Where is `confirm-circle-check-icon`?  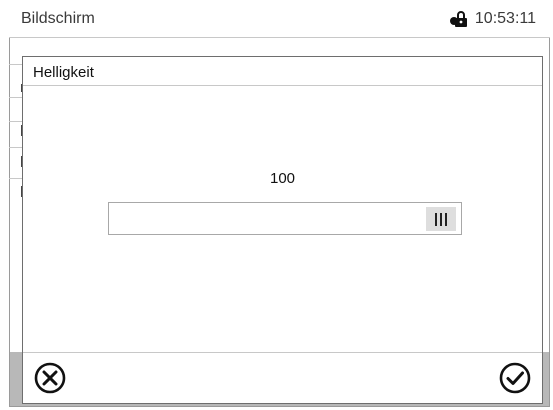 confirm-circle-check-icon is located at coordinates (515, 378).